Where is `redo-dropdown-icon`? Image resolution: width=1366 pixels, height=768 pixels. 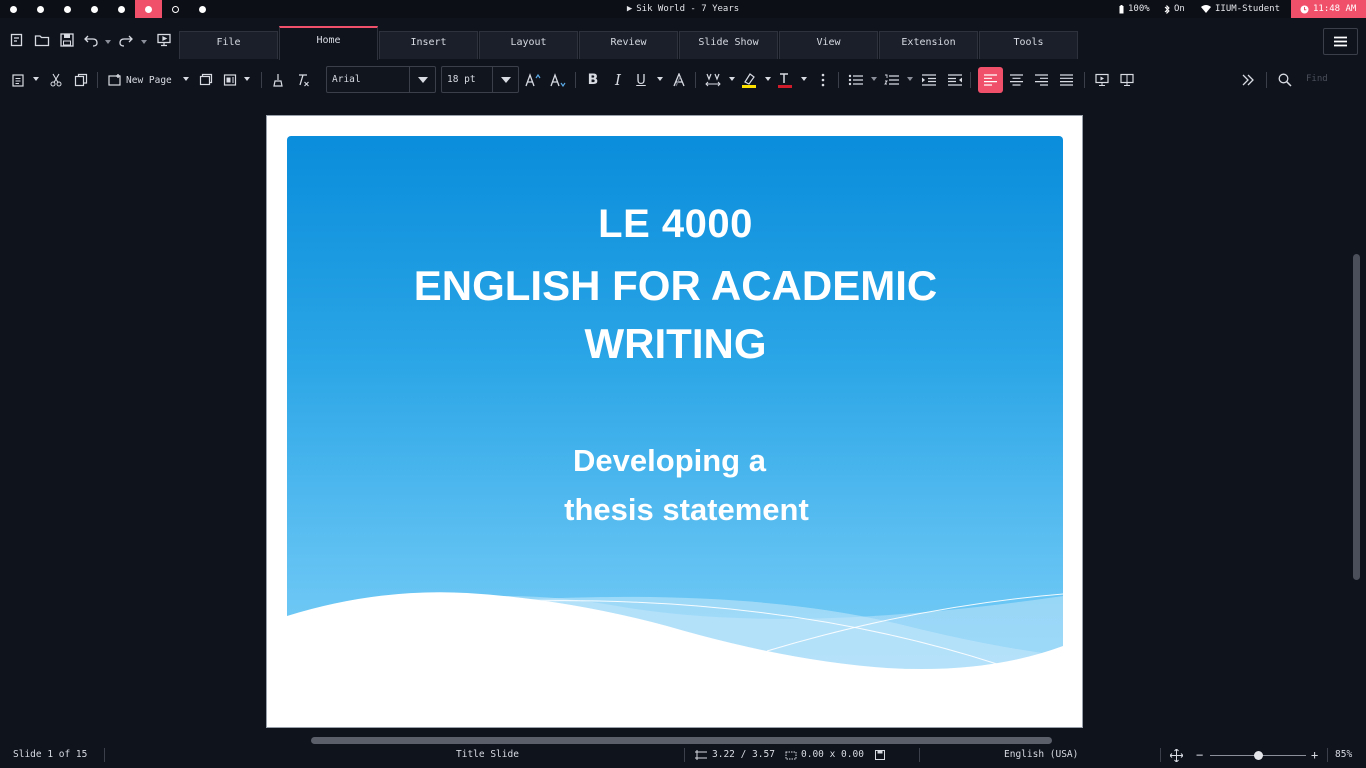
redo-dropdown-icon is located at coordinates (144, 42).